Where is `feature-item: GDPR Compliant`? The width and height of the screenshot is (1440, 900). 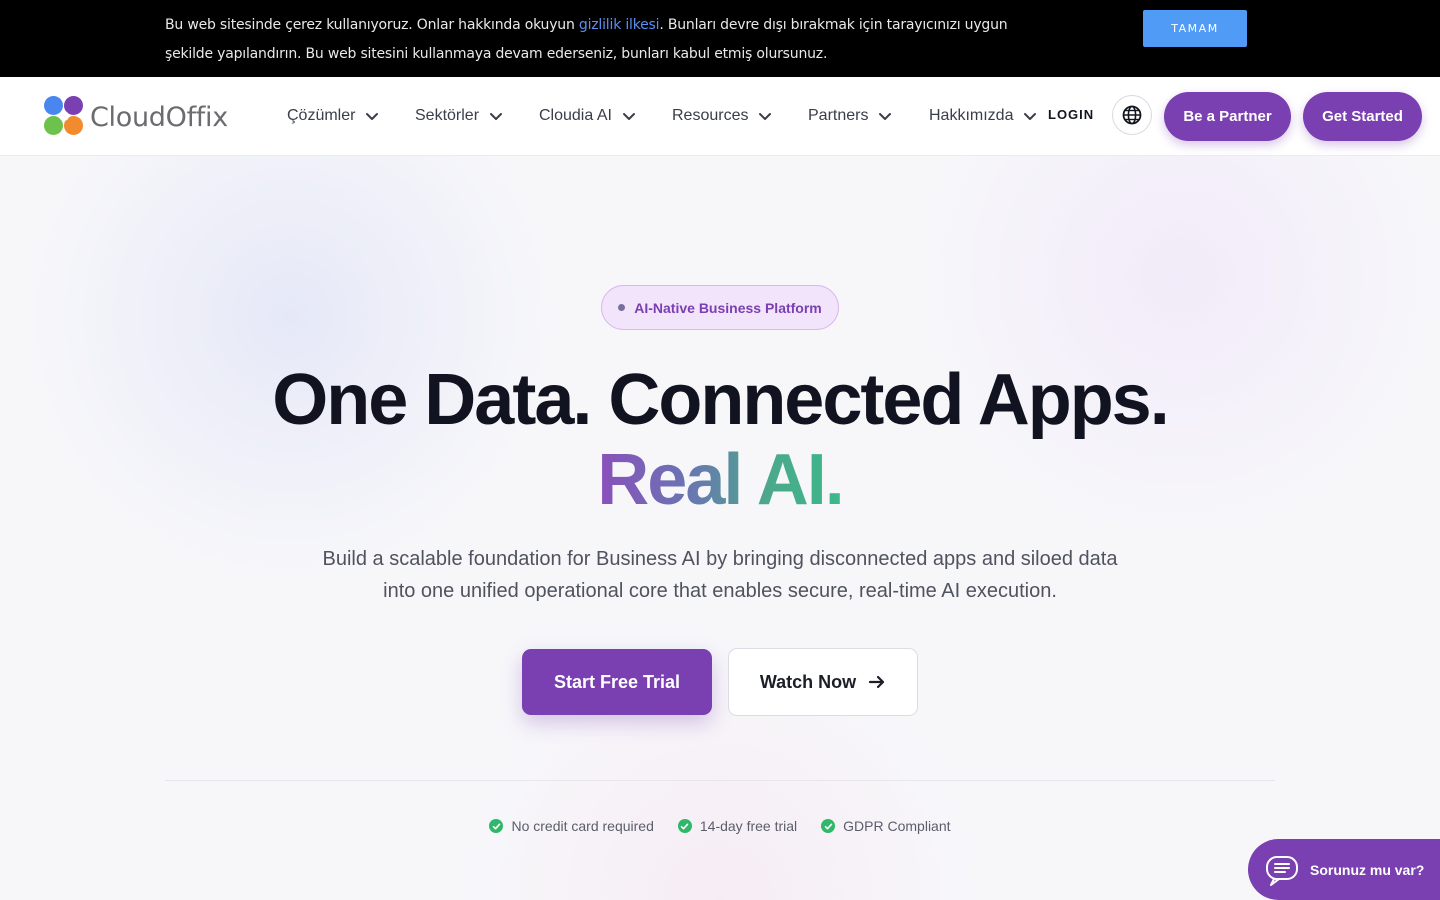 feature-item: GDPR Compliant is located at coordinates (886, 826).